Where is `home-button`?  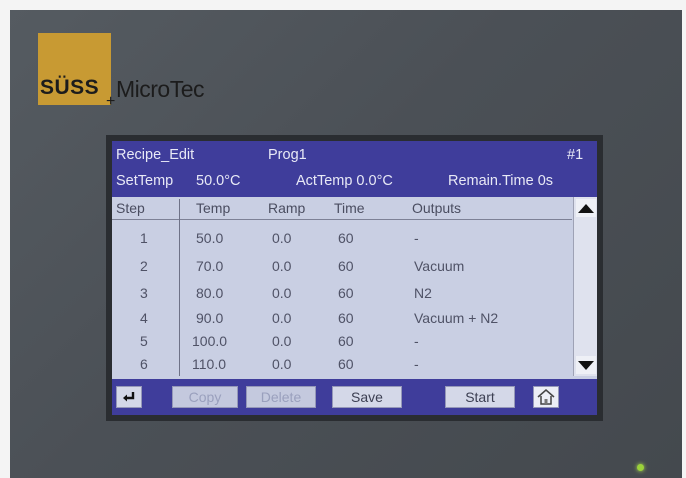 home-button is located at coordinates (546, 397).